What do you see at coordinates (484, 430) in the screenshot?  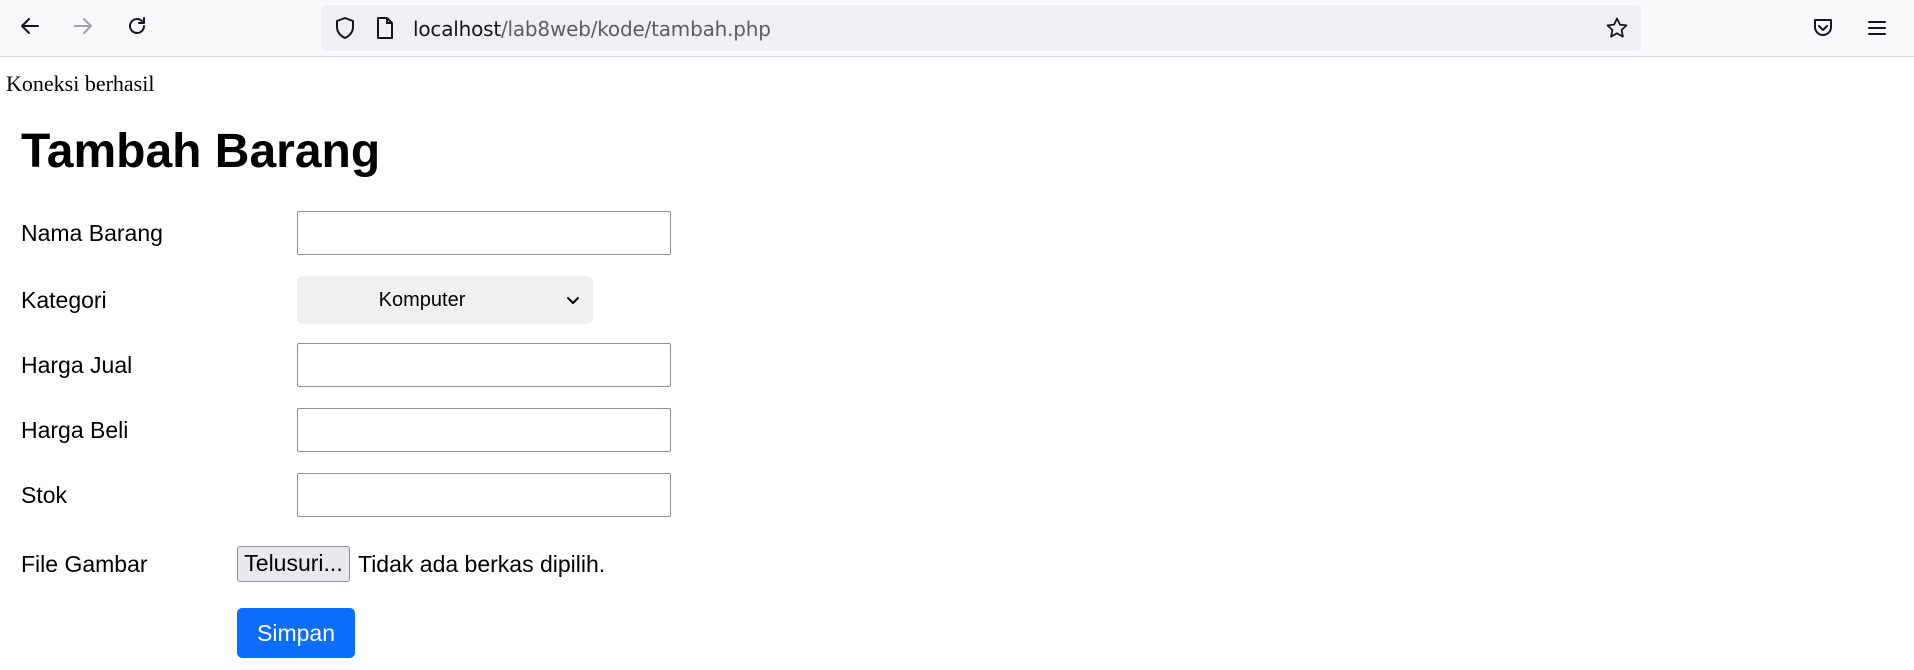 I see `harga-beli-input` at bounding box center [484, 430].